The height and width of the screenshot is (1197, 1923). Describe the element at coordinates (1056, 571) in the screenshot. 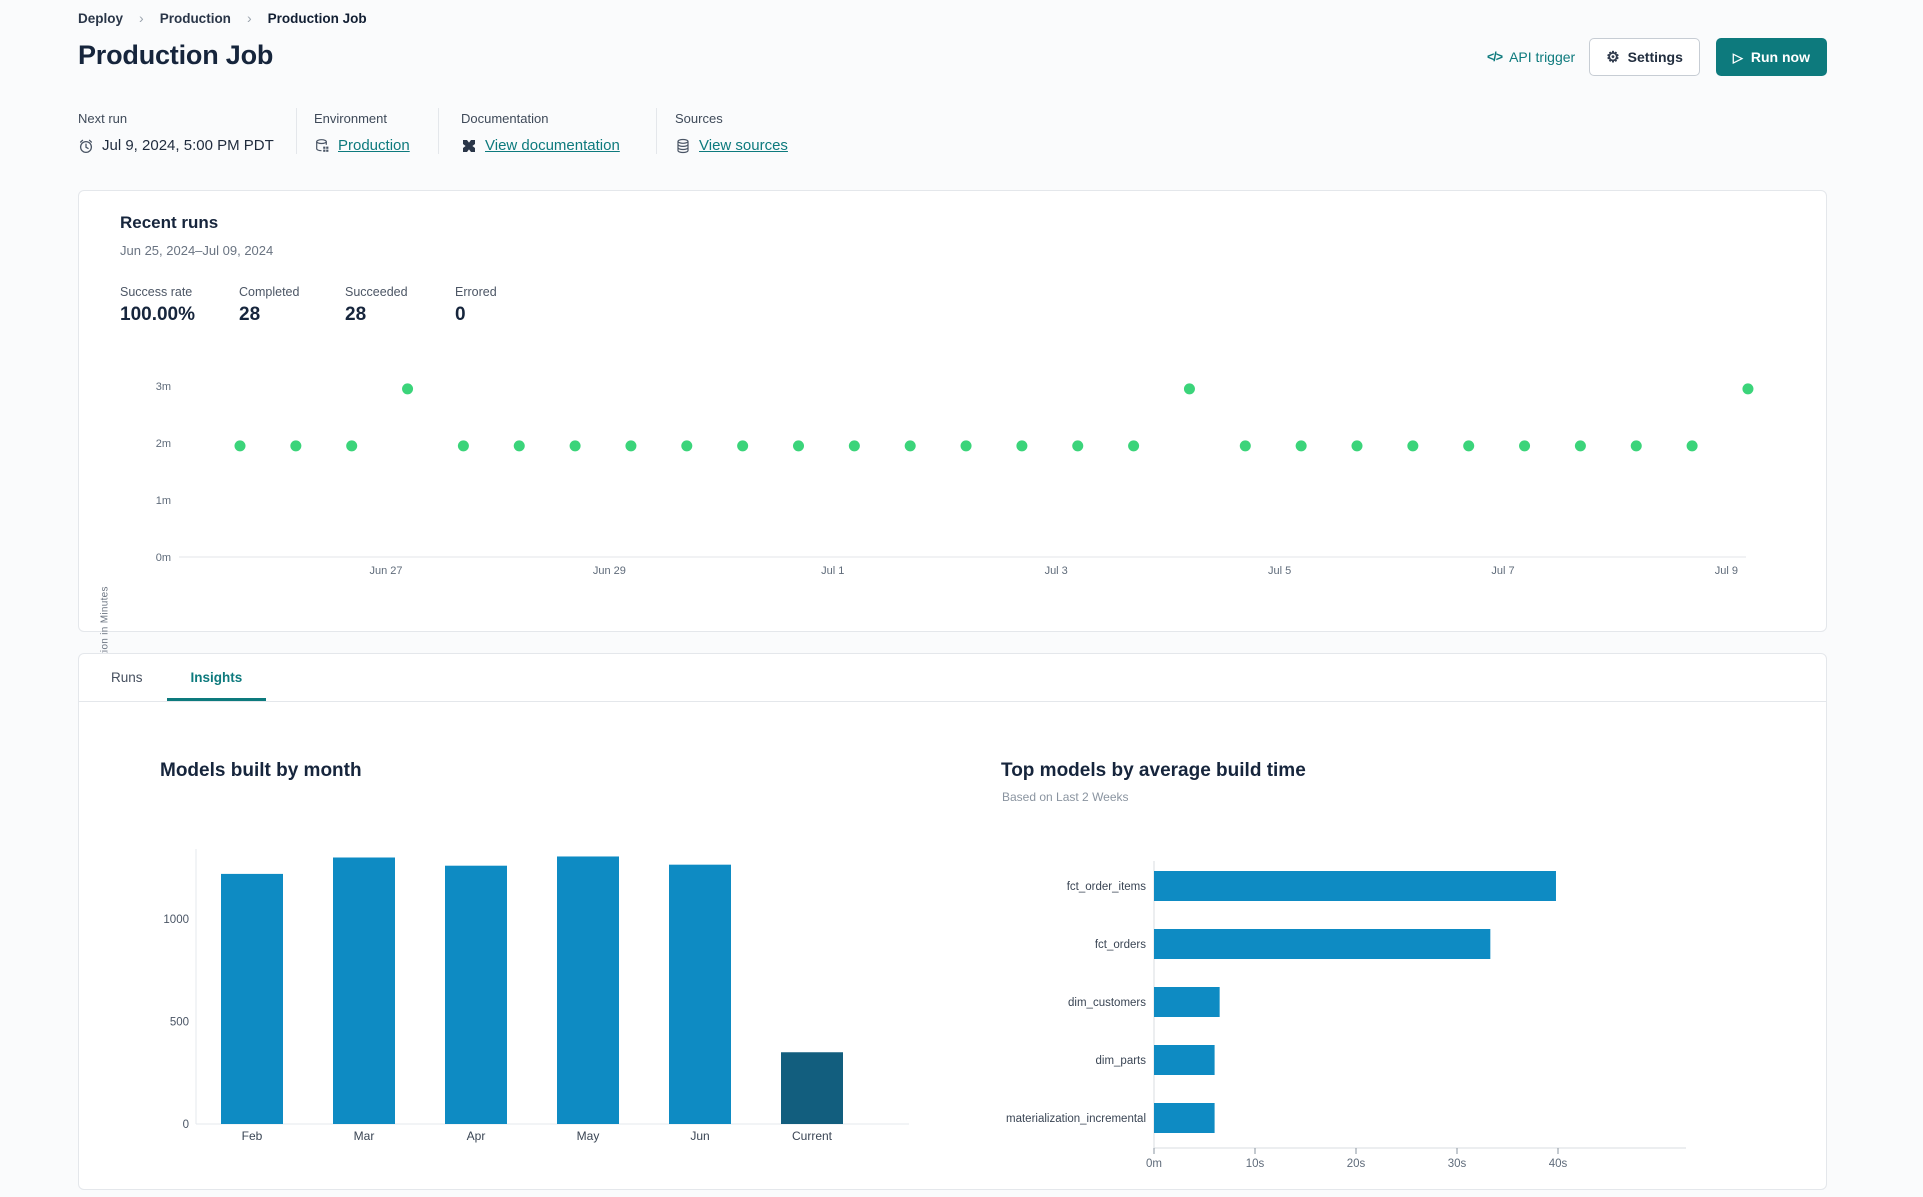

I see `svg-text: Jul 3` at that location.